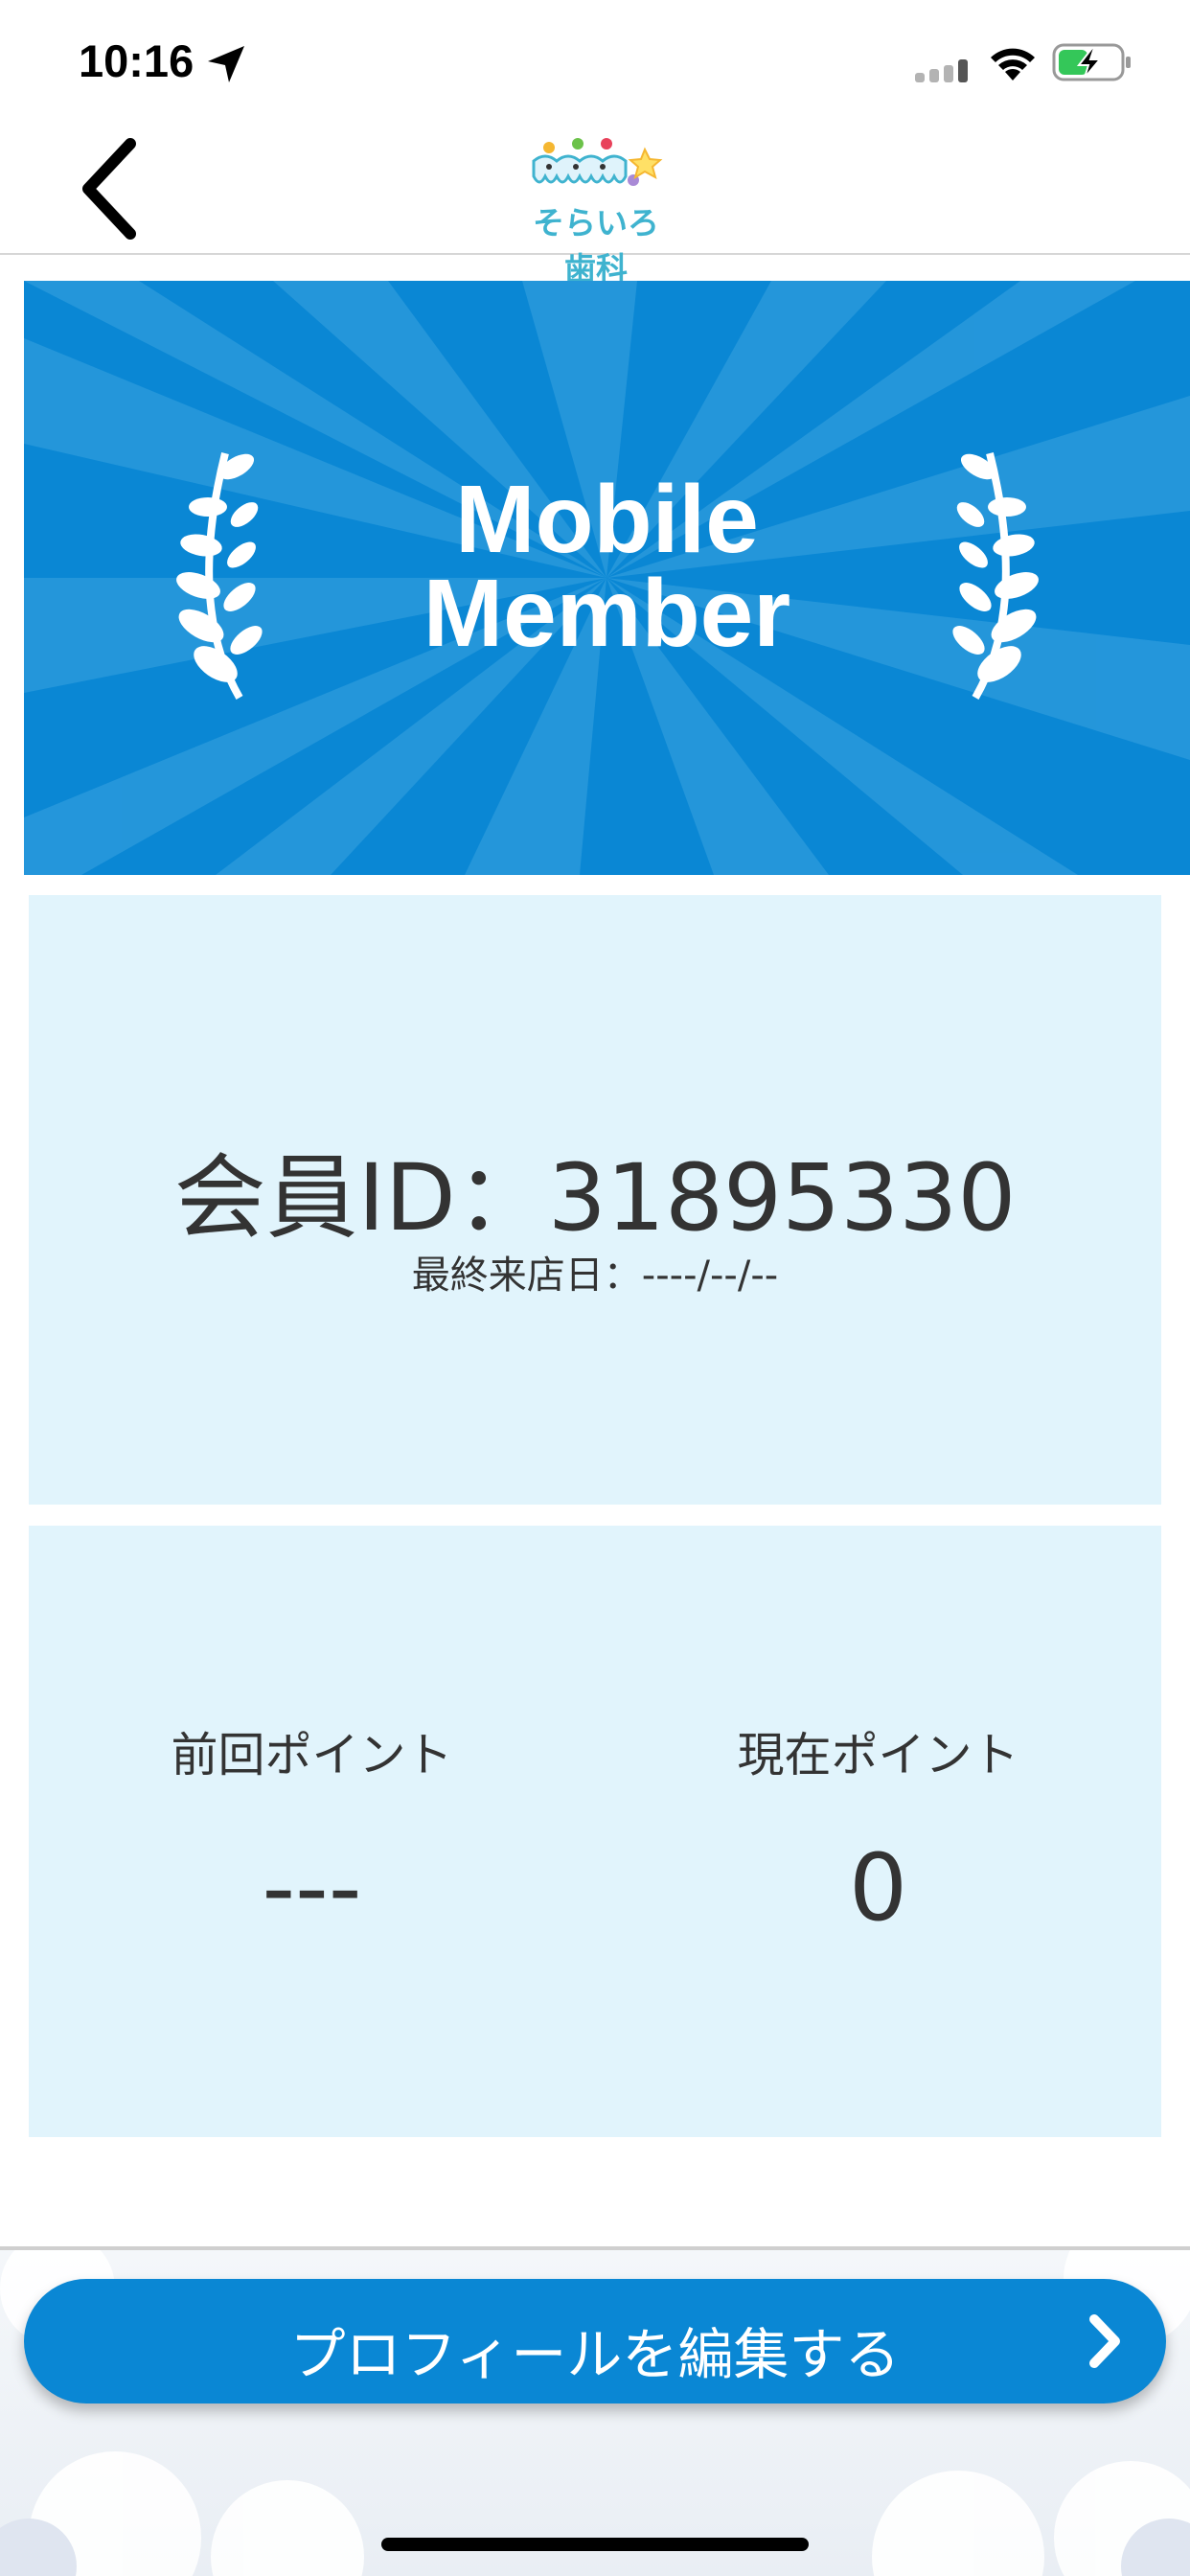 The image size is (1190, 2576). What do you see at coordinates (226, 64) in the screenshot?
I see `location-arrow-icon` at bounding box center [226, 64].